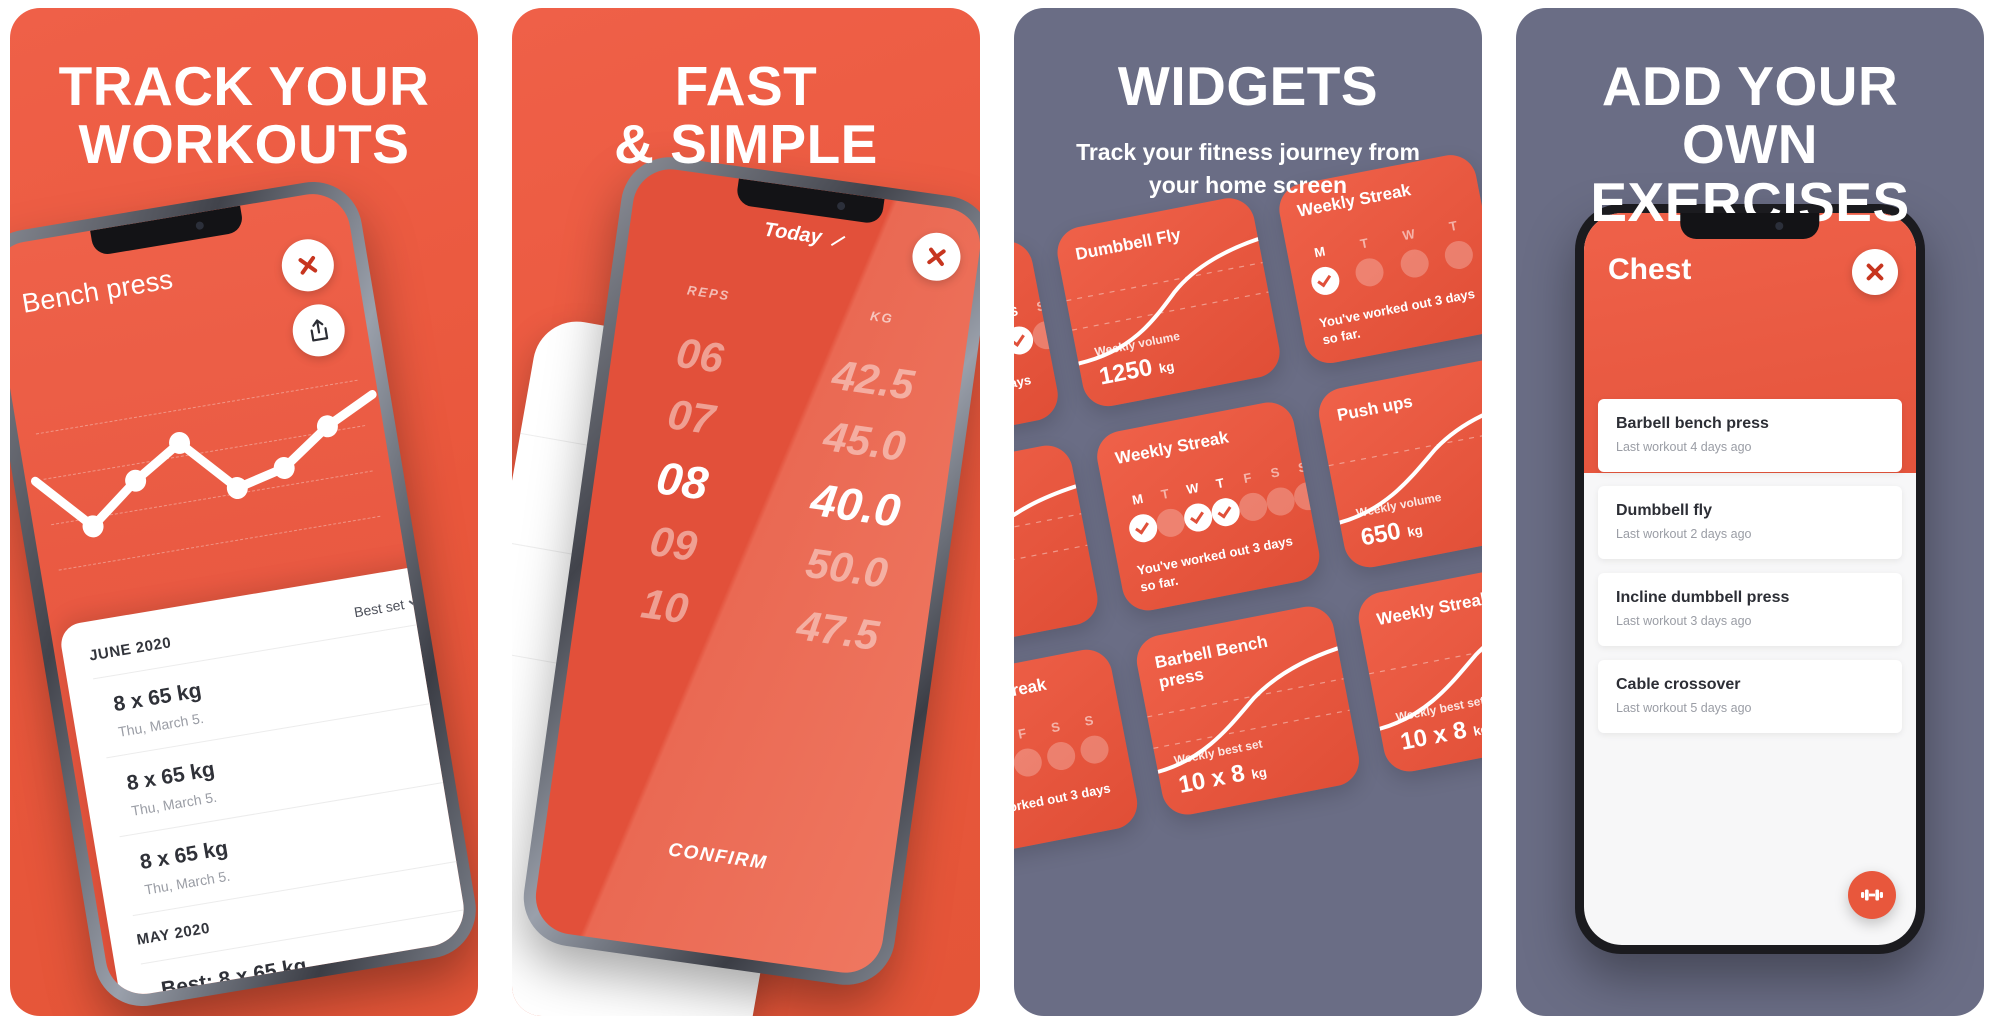 The height and width of the screenshot is (1024, 1998). Describe the element at coordinates (1380, 534) in the screenshot. I see `metric-value: 650` at that location.